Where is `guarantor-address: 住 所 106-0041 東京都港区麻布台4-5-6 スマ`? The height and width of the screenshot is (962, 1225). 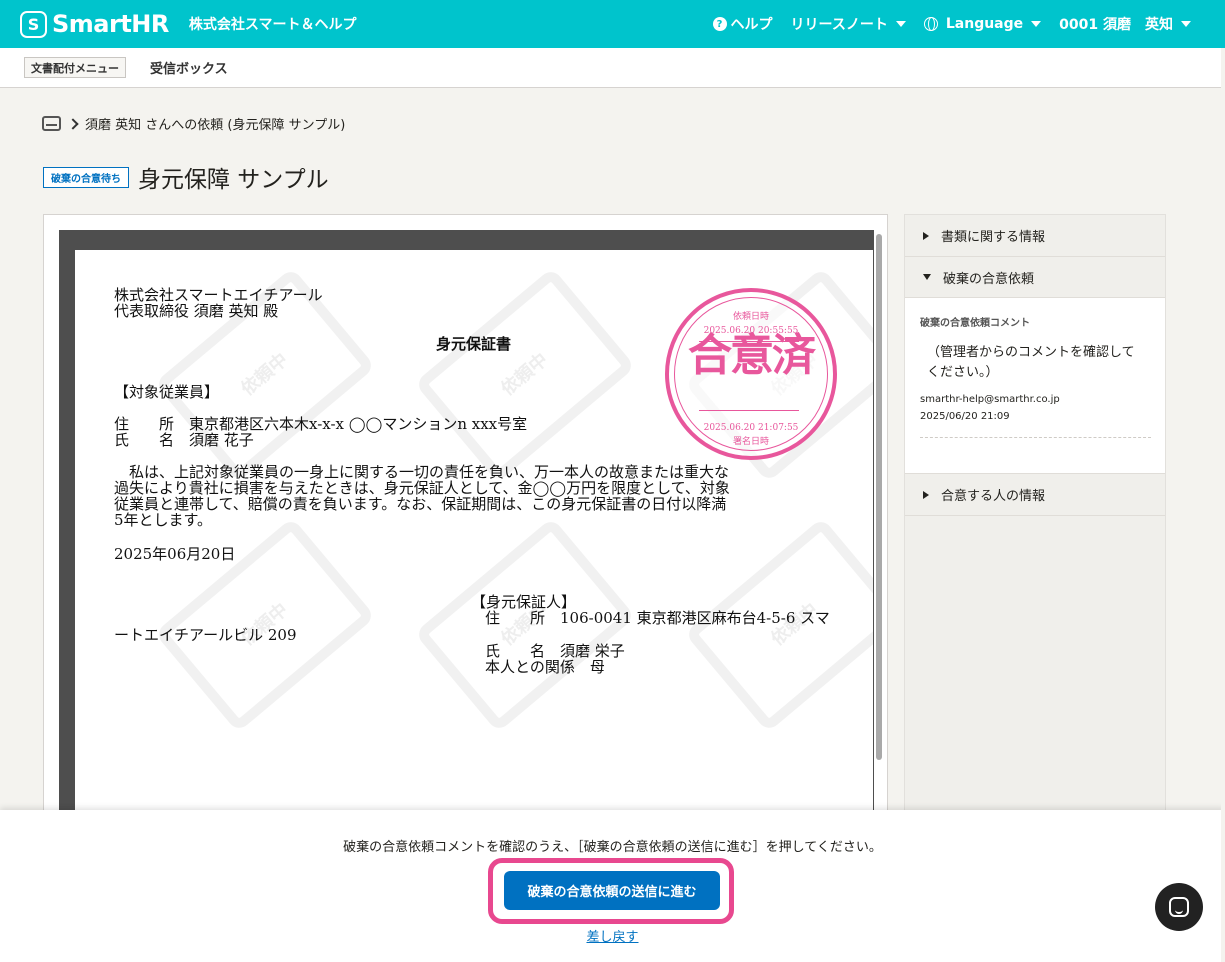 guarantor-address: 住 所 106-0041 東京都港区麻布台4-5-6 スマ is located at coordinates (657, 618).